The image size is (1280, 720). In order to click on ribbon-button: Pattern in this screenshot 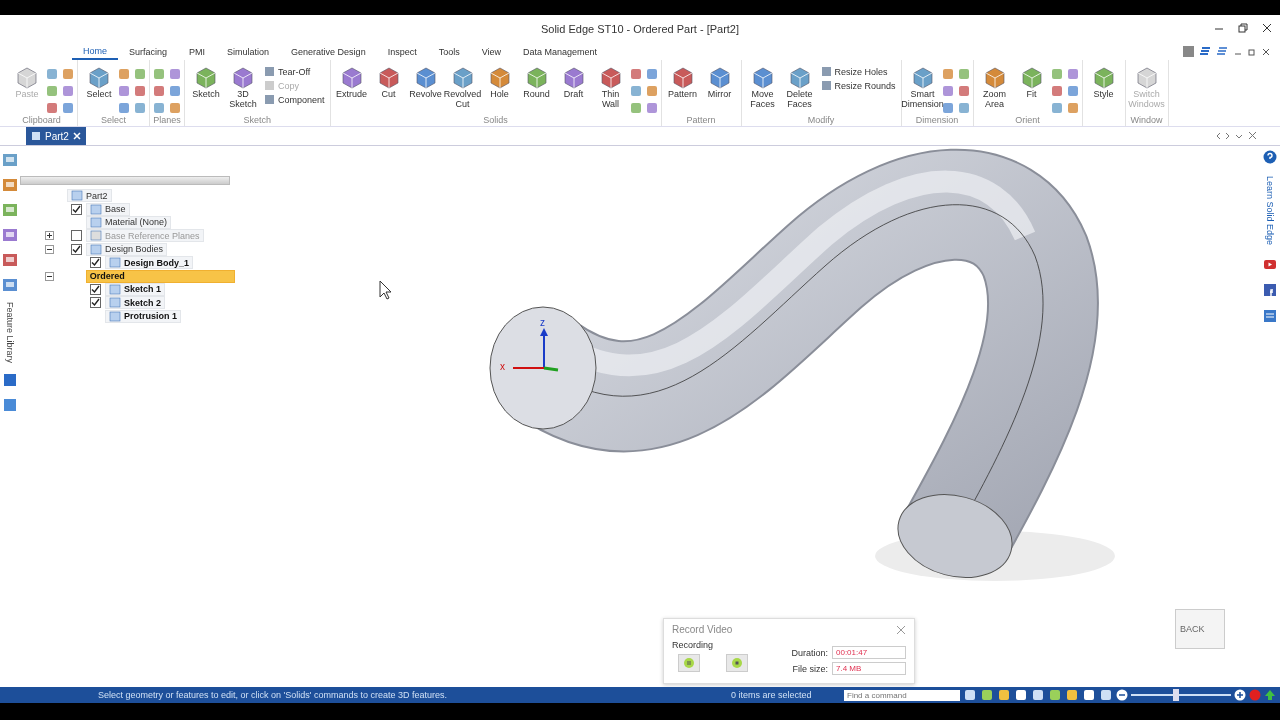, I will do `click(682, 82)`.